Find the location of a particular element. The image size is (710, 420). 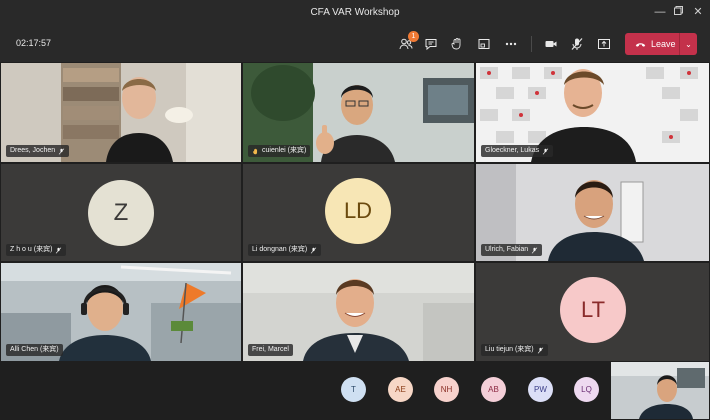

share-button is located at coordinates (604, 44).